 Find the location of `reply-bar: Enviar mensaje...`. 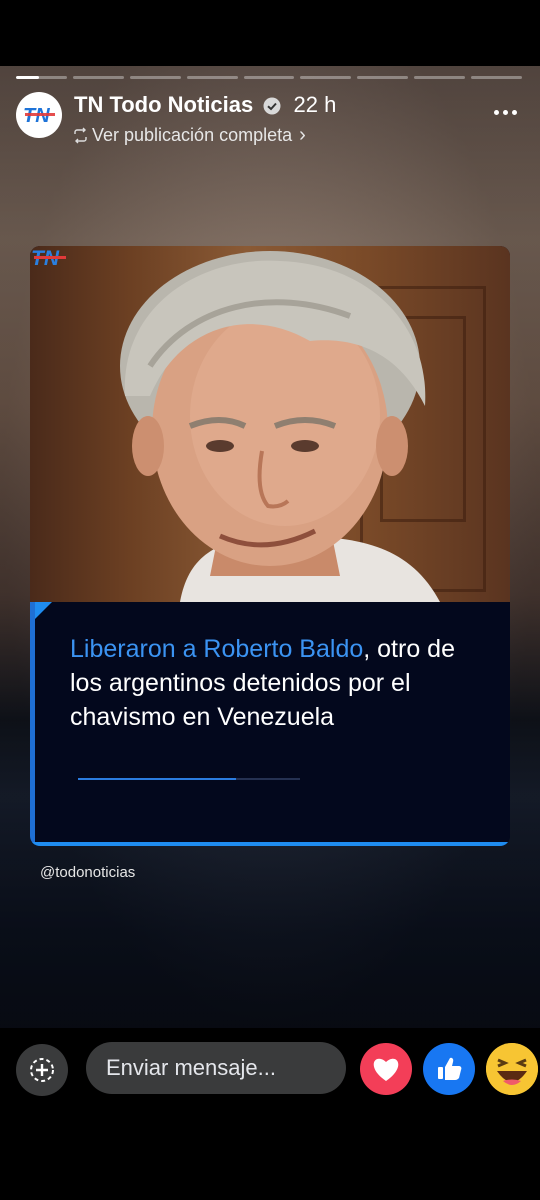

reply-bar: Enviar mensaje... is located at coordinates (270, 1114).